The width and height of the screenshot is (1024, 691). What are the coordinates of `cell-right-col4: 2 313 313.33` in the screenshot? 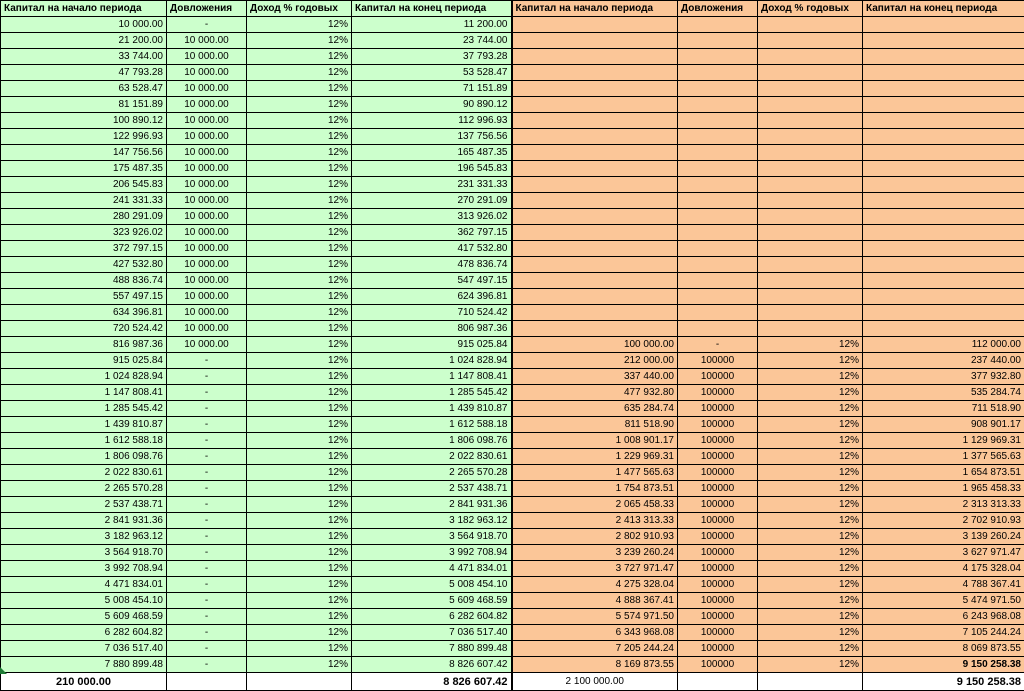 It's located at (943, 505).